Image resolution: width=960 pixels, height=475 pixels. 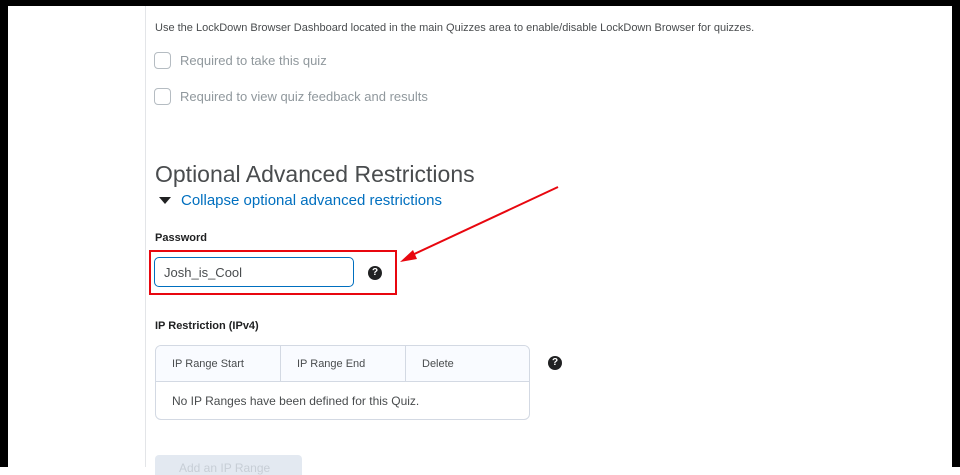 What do you see at coordinates (4, 233) in the screenshot?
I see `screenshot-border-left` at bounding box center [4, 233].